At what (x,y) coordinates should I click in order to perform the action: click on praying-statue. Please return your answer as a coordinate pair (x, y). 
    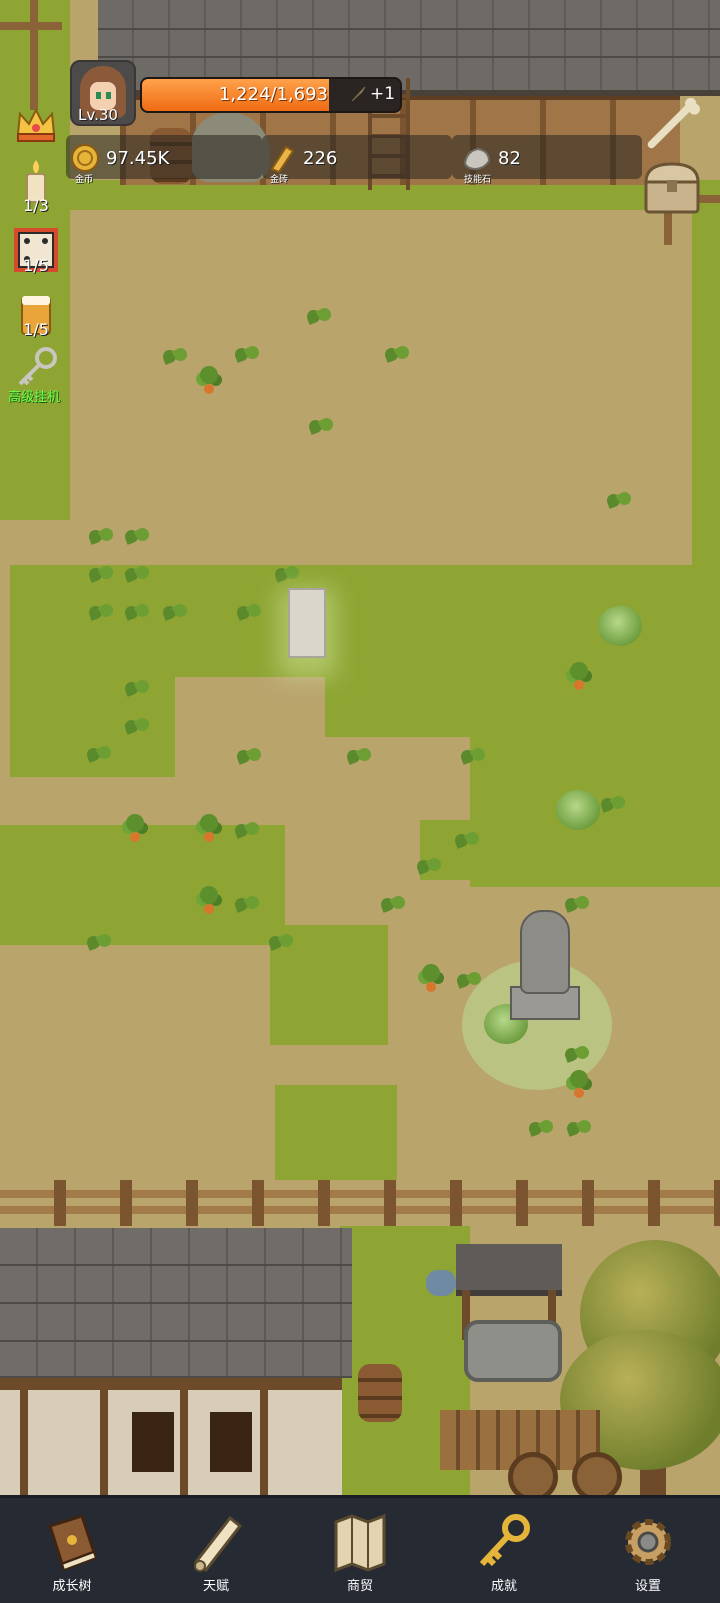
    Looking at the image, I should click on (545, 952).